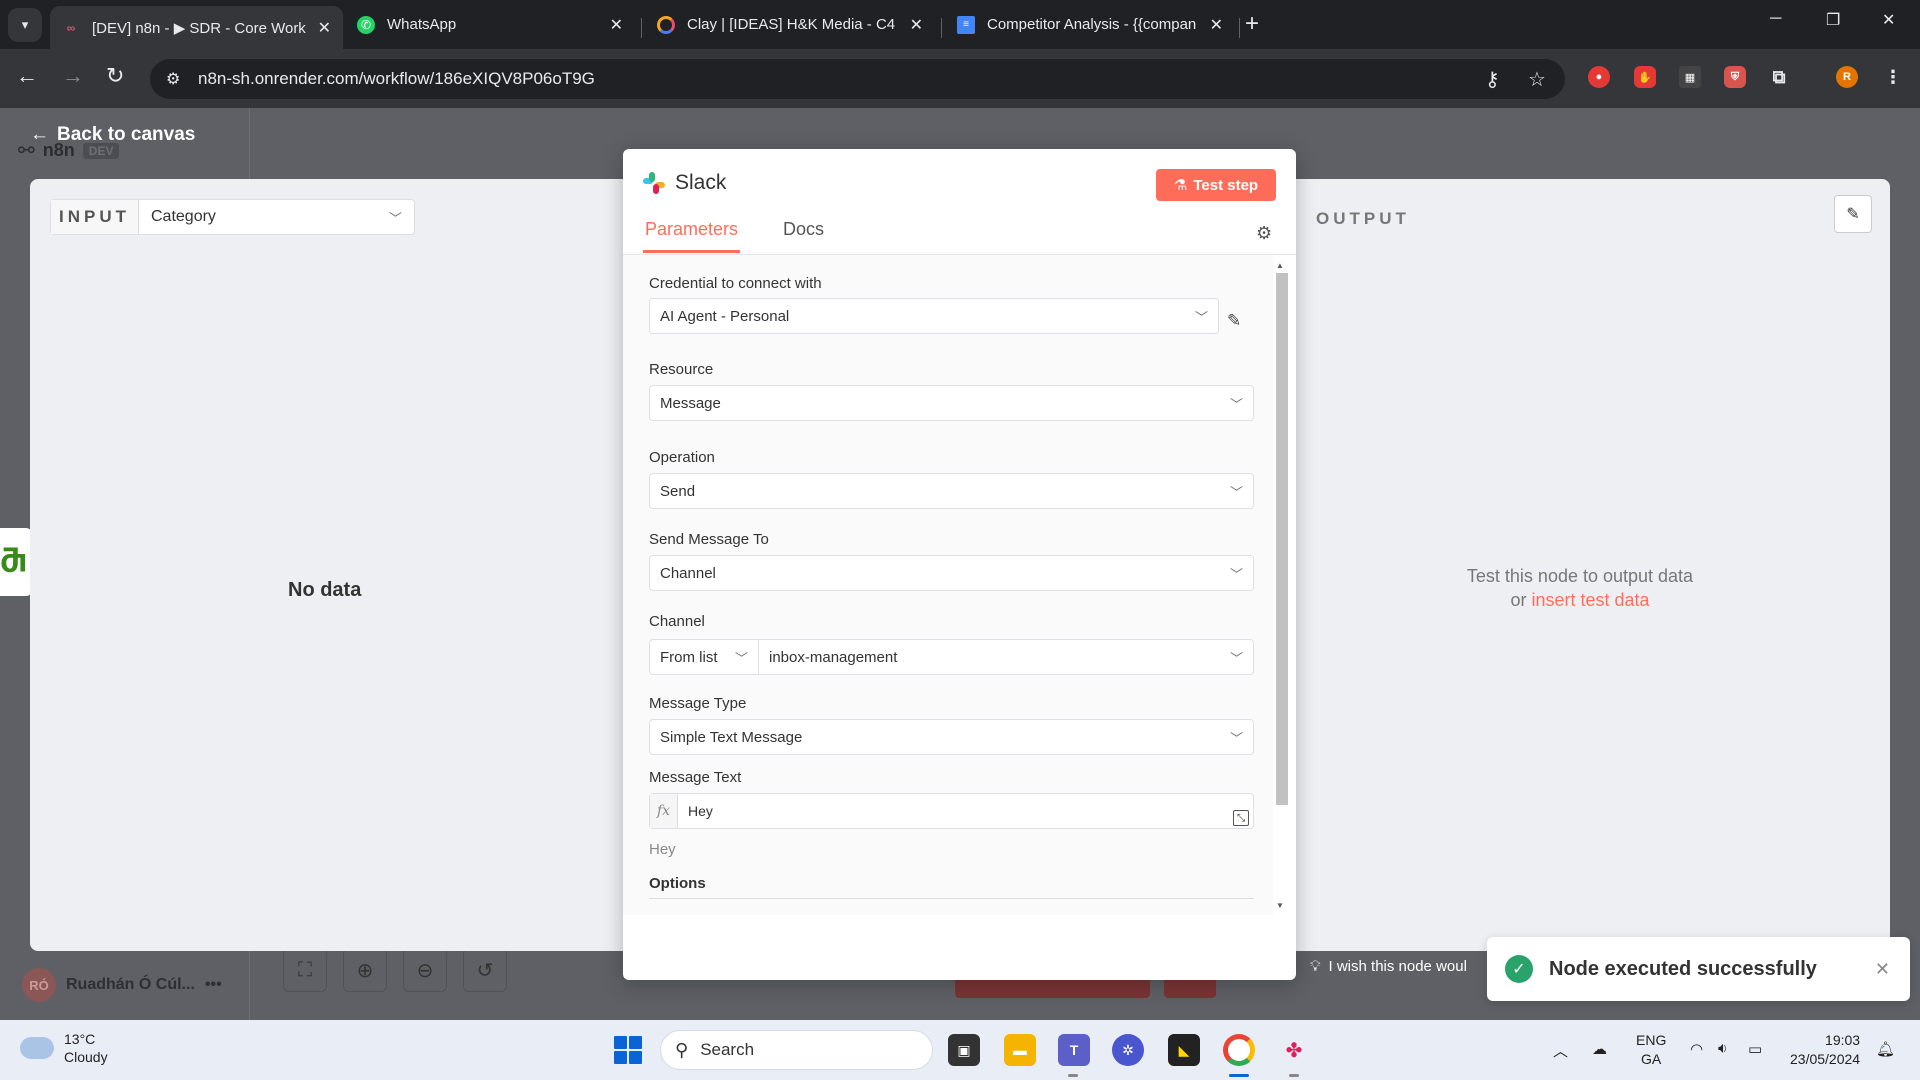 The width and height of the screenshot is (1920, 1080). I want to click on edit-credential-icon: ✎, so click(1234, 321).